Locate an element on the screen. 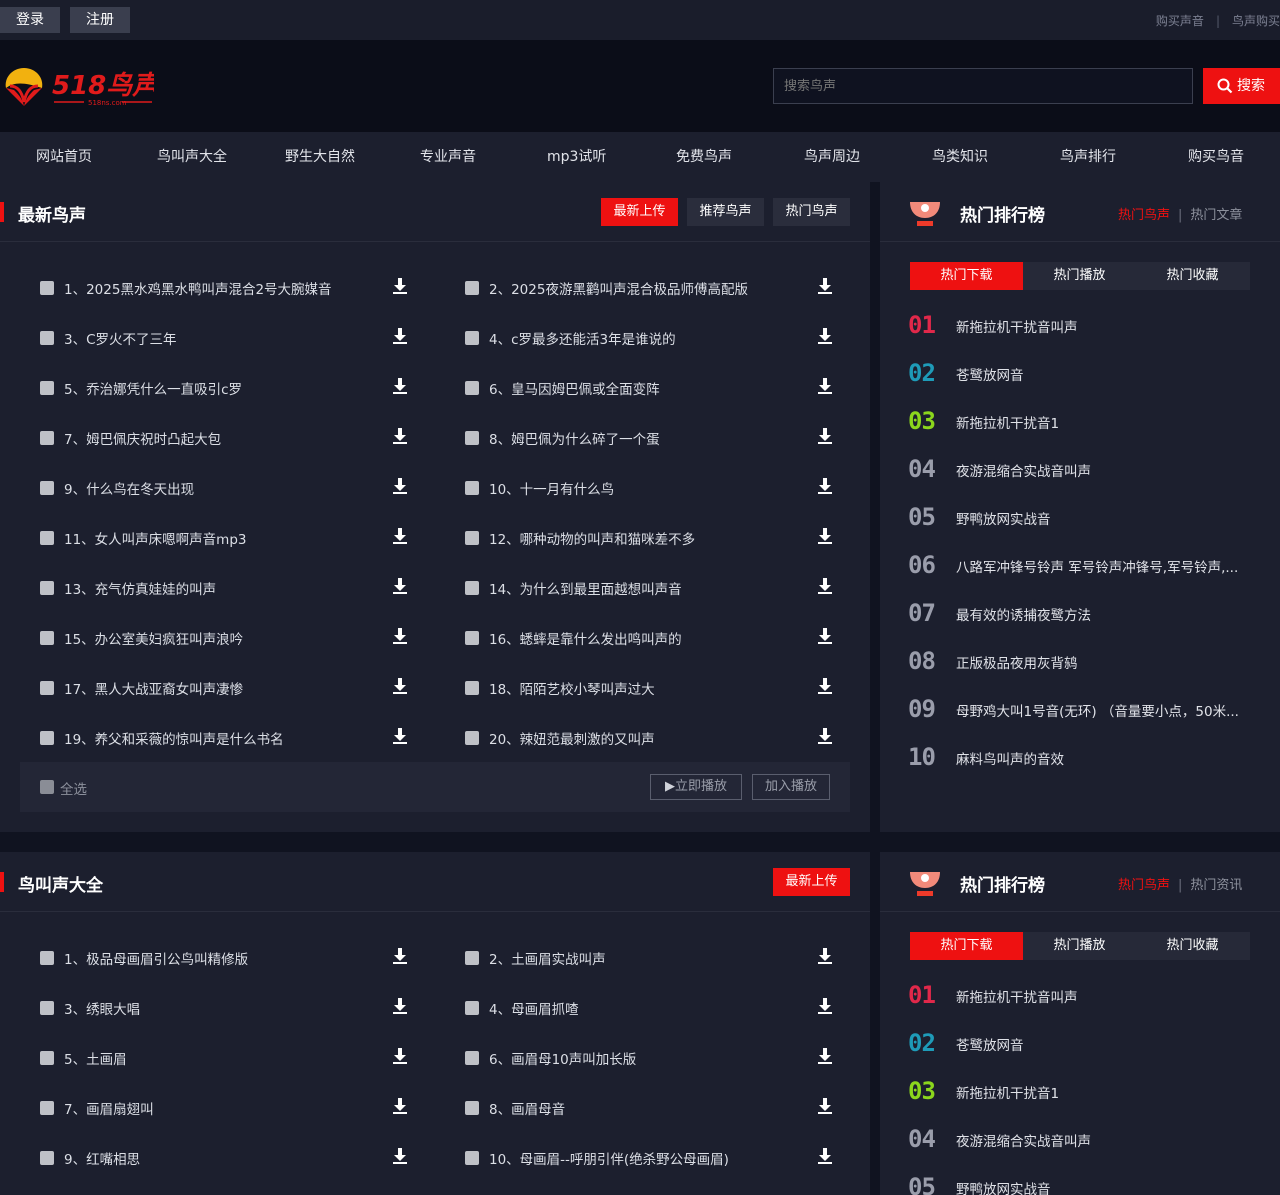  item-title: 3、C罗火不了三年 is located at coordinates (120, 338).